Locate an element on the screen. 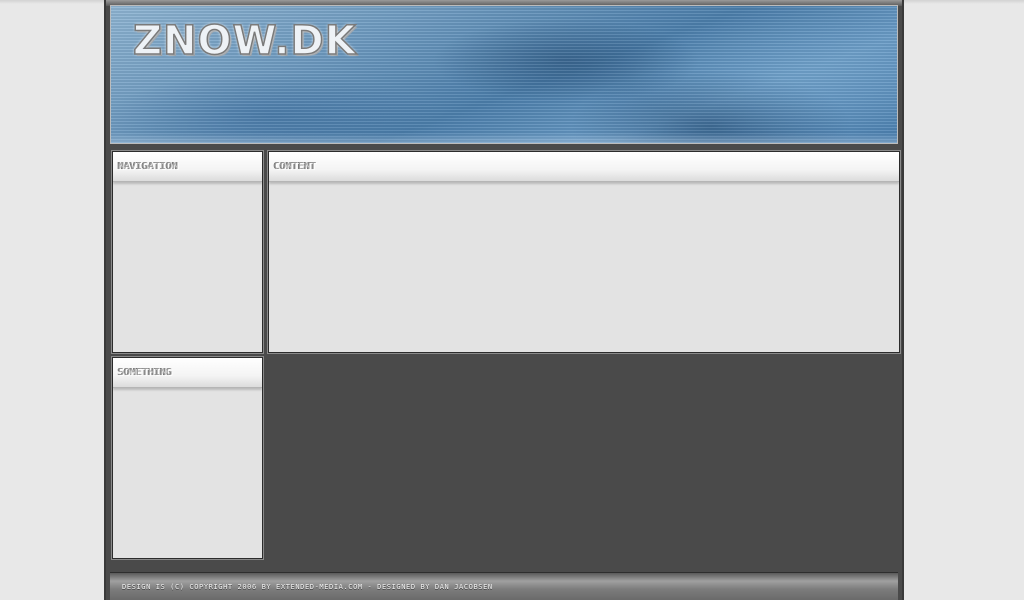 This screenshot has width=1024, height=600. something-panel-title: SOMETHING is located at coordinates (187, 373).